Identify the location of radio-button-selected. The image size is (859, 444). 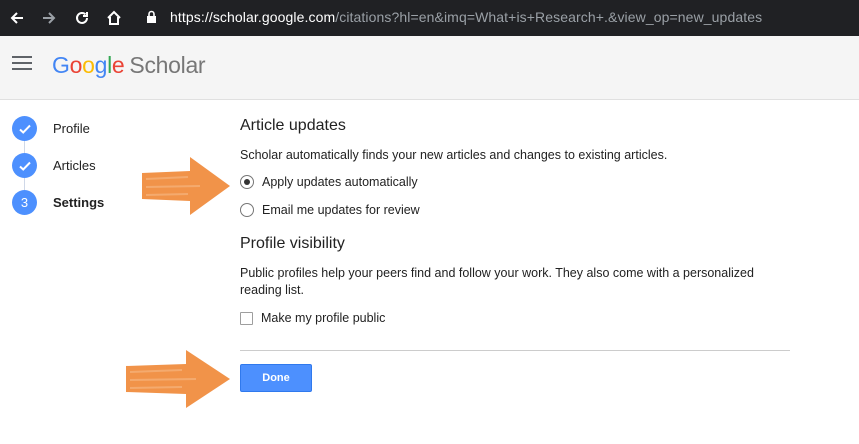
(247, 182).